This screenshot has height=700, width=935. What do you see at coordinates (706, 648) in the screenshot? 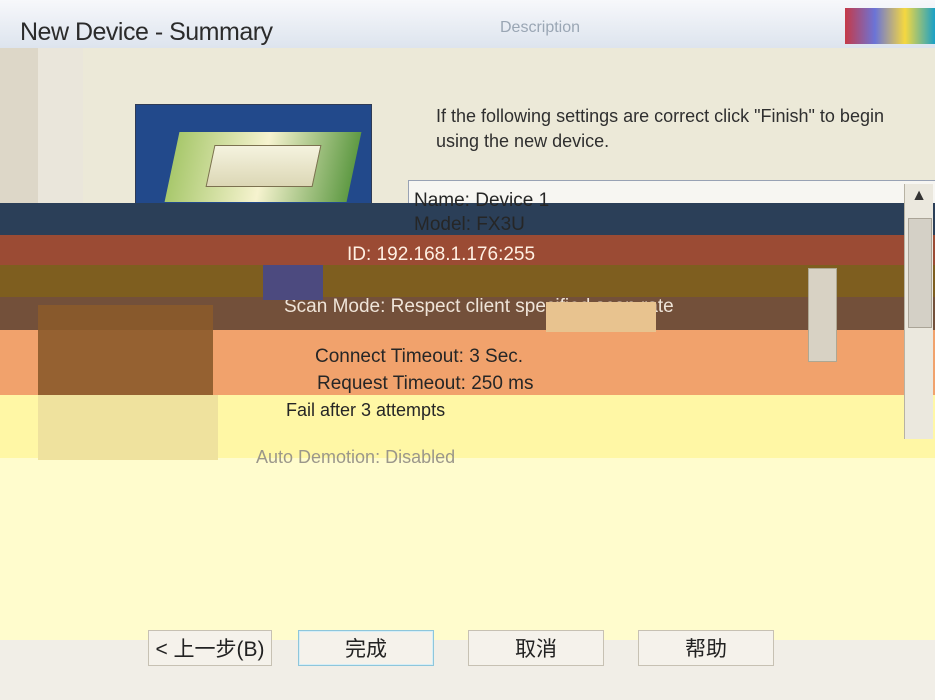
I see `help-button: 帮助` at bounding box center [706, 648].